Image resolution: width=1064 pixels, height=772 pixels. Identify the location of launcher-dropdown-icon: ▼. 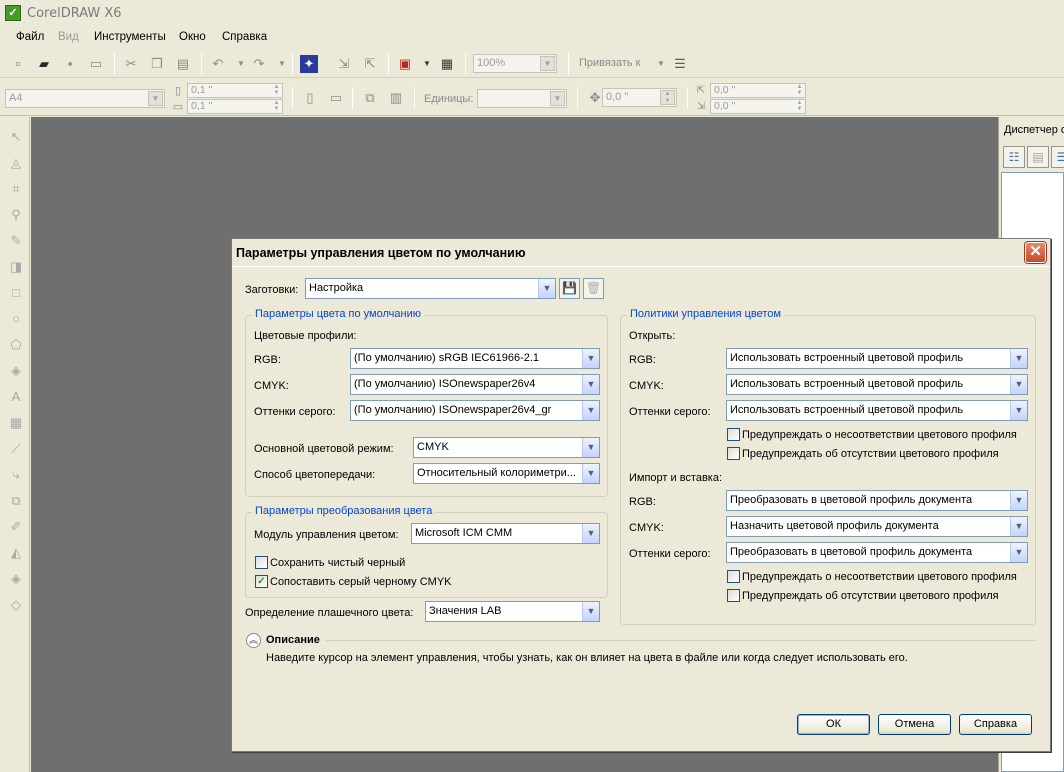
(427, 64).